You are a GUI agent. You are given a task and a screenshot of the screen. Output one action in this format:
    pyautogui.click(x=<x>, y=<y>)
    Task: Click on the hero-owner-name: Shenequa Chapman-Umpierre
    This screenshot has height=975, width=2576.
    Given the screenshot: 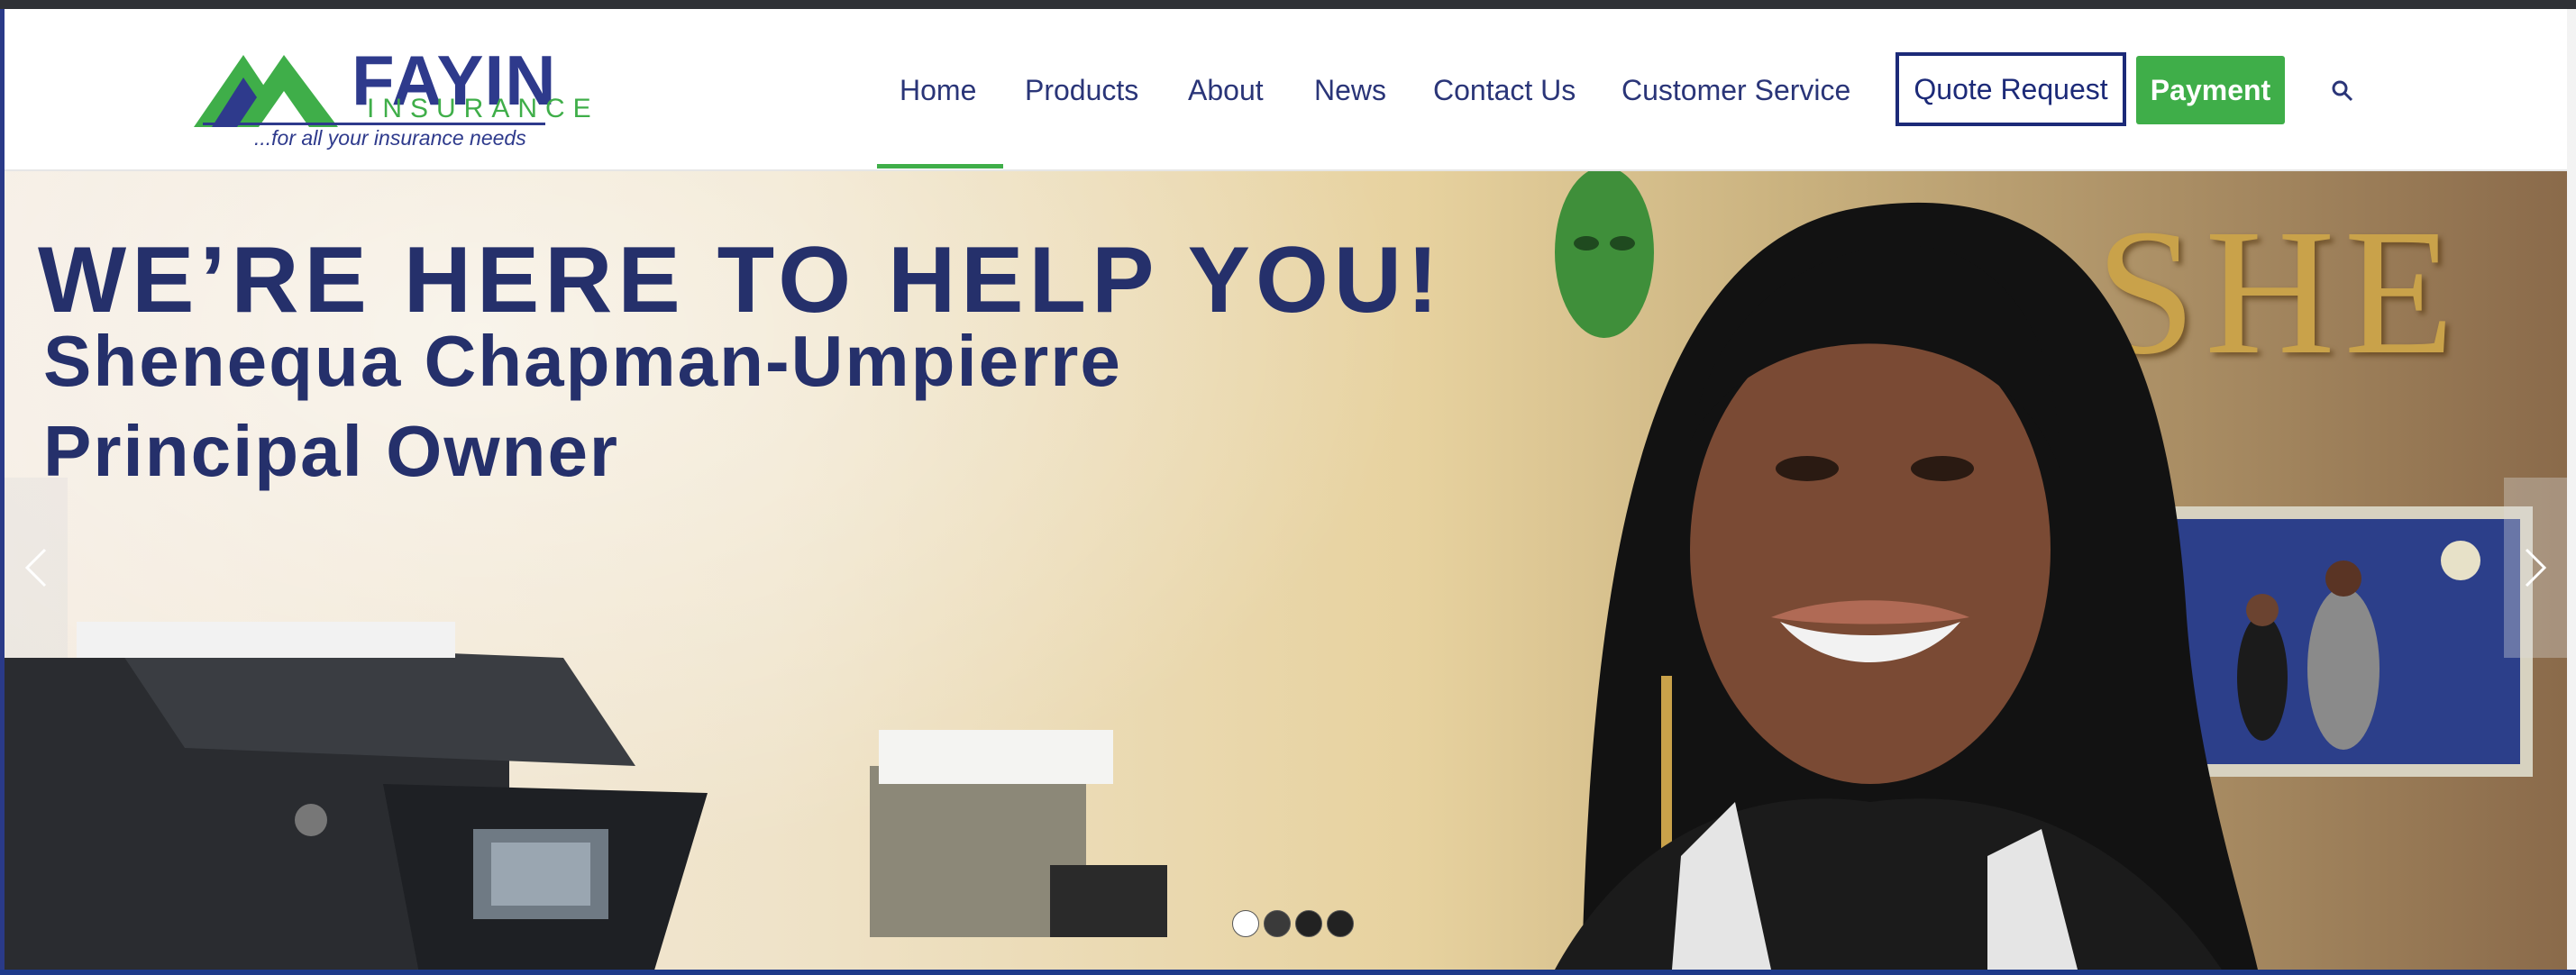 What is the action you would take?
    pyautogui.click(x=582, y=361)
    